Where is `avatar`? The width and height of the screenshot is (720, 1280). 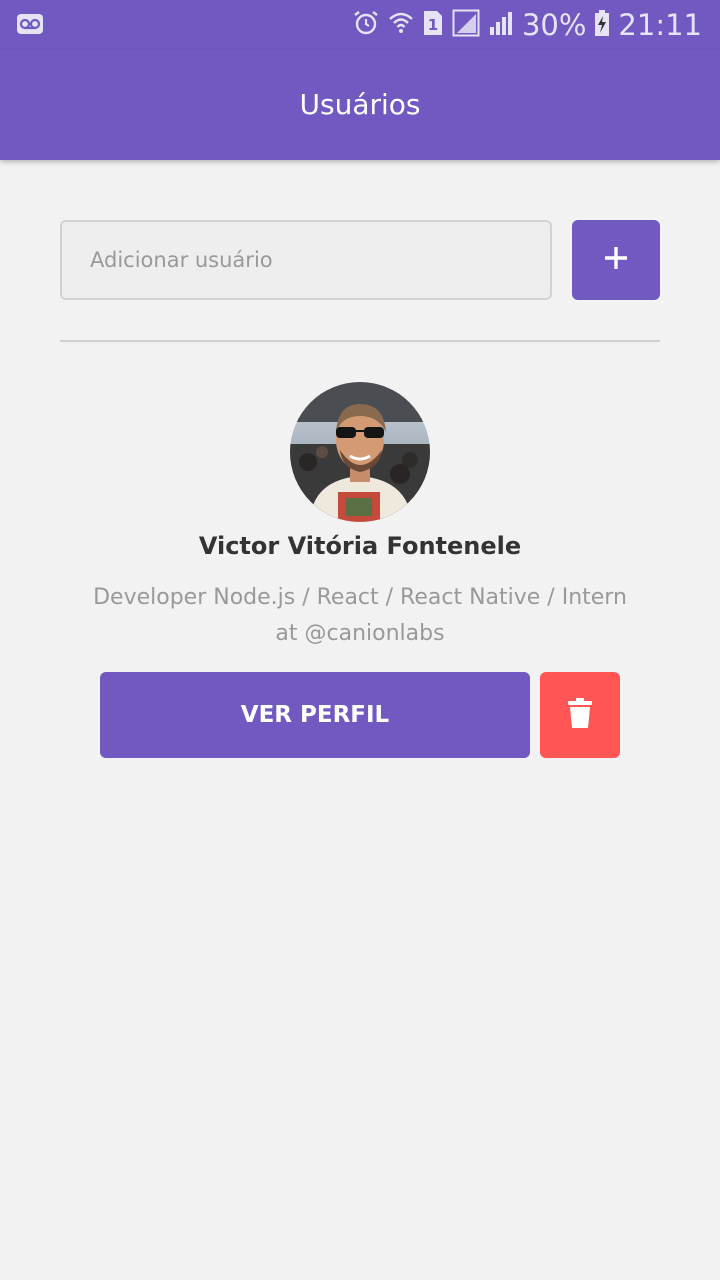
avatar is located at coordinates (360, 452).